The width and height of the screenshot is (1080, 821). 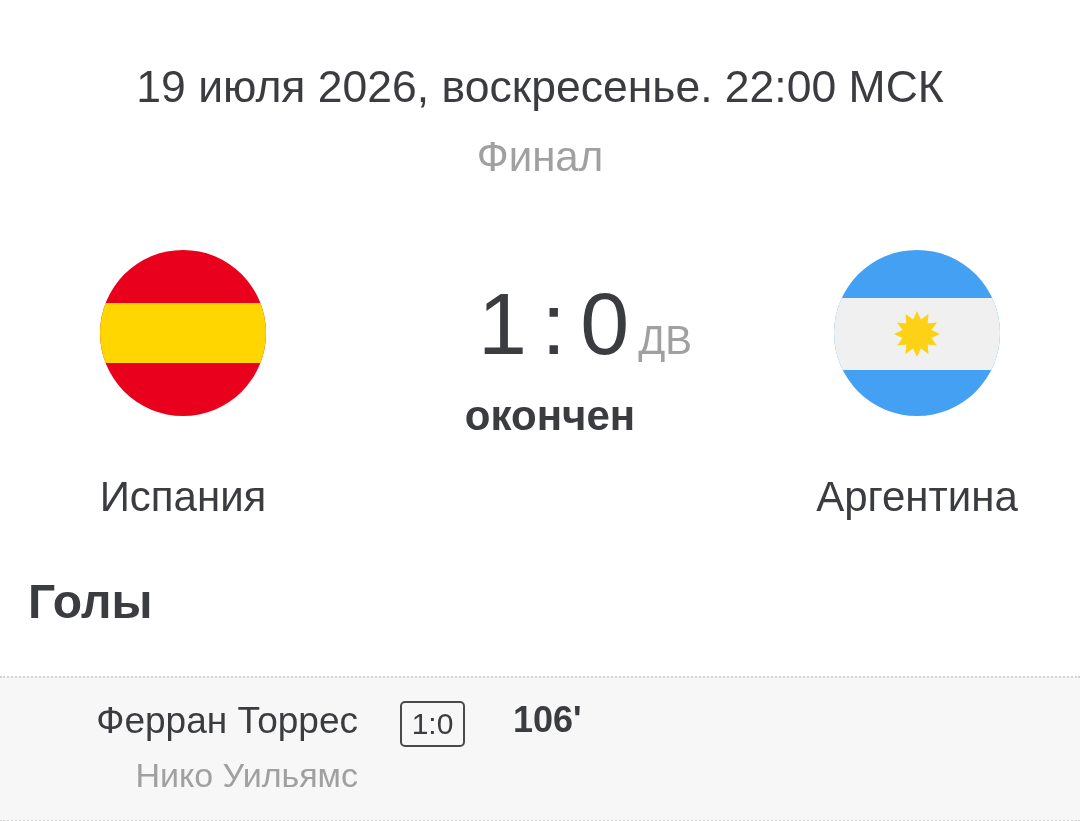 What do you see at coordinates (547, 719) in the screenshot?
I see `goal-minute: 106'` at bounding box center [547, 719].